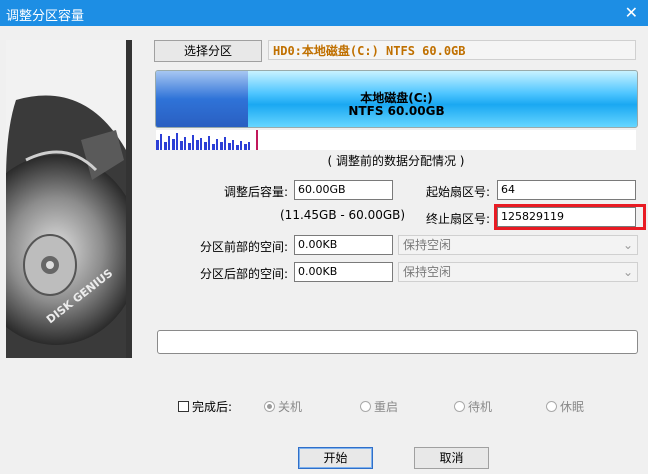 This screenshot has width=648, height=474. I want to click on distribution-caption: ( 调整前的数据分配情况 ), so click(396, 161).